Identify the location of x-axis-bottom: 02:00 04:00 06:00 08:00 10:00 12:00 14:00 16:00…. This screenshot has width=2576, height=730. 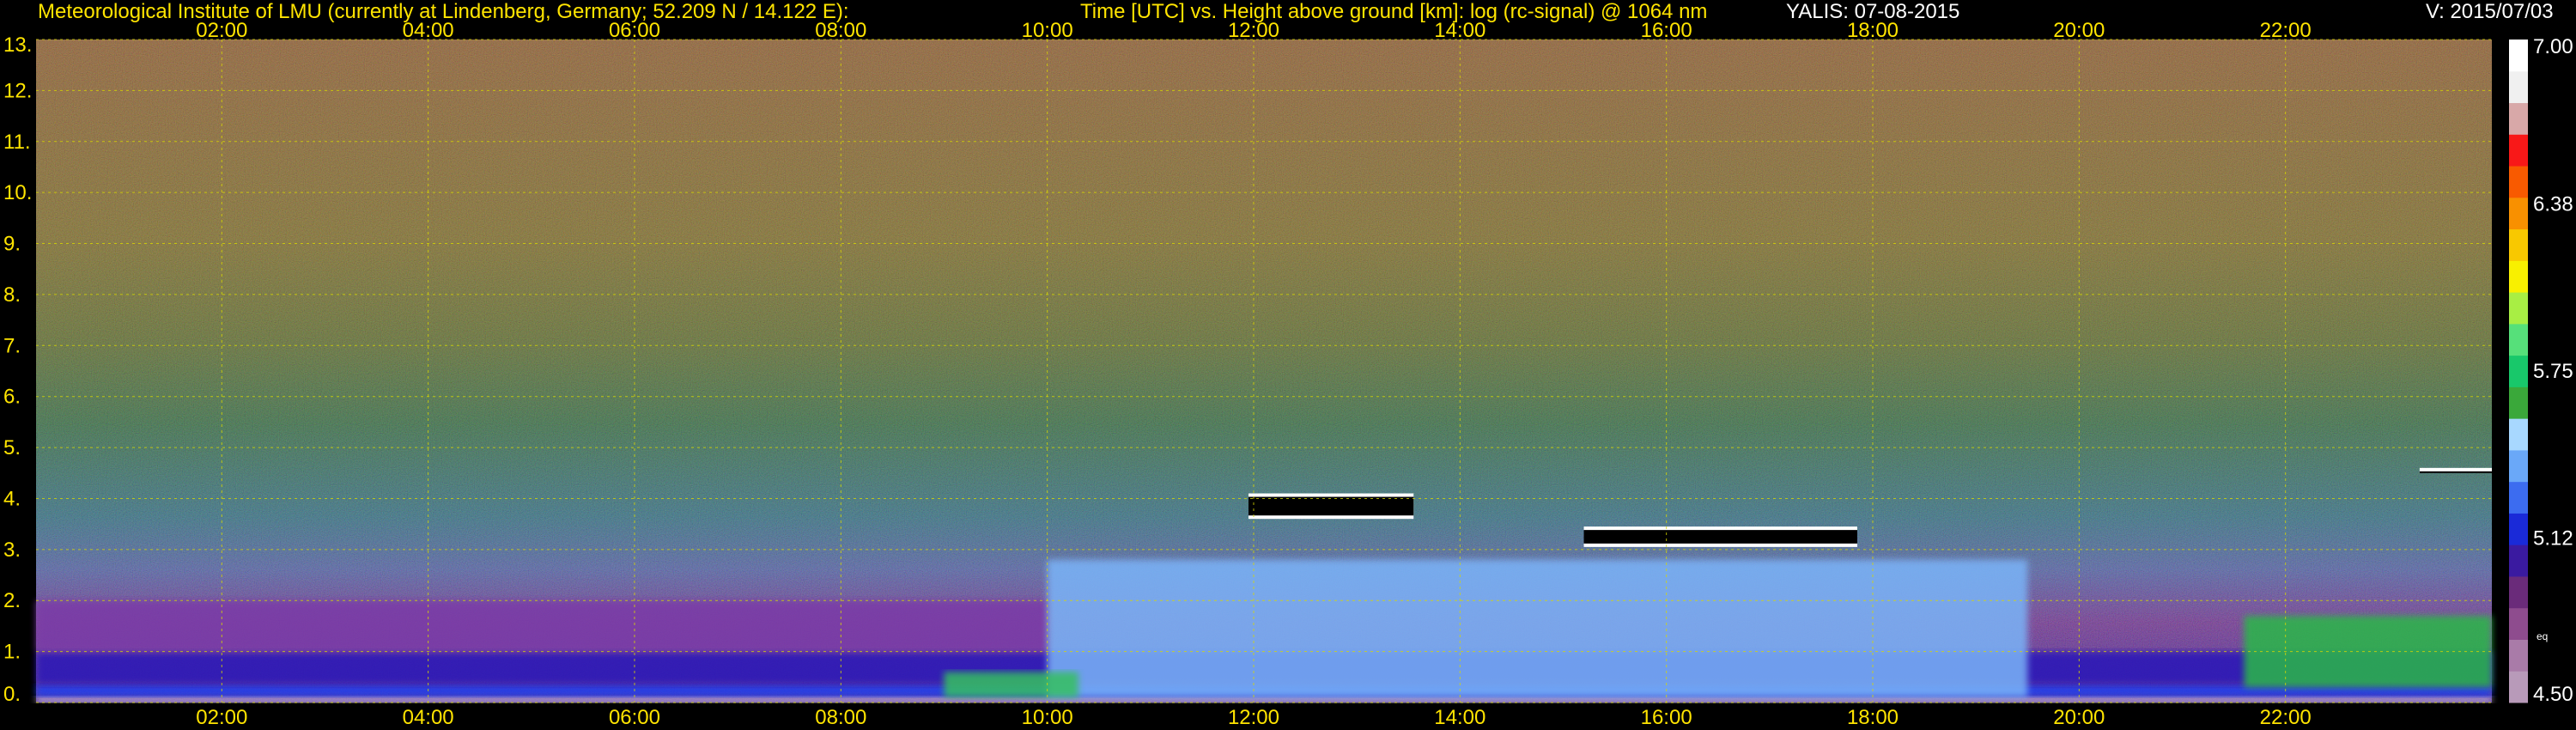
(1254, 717).